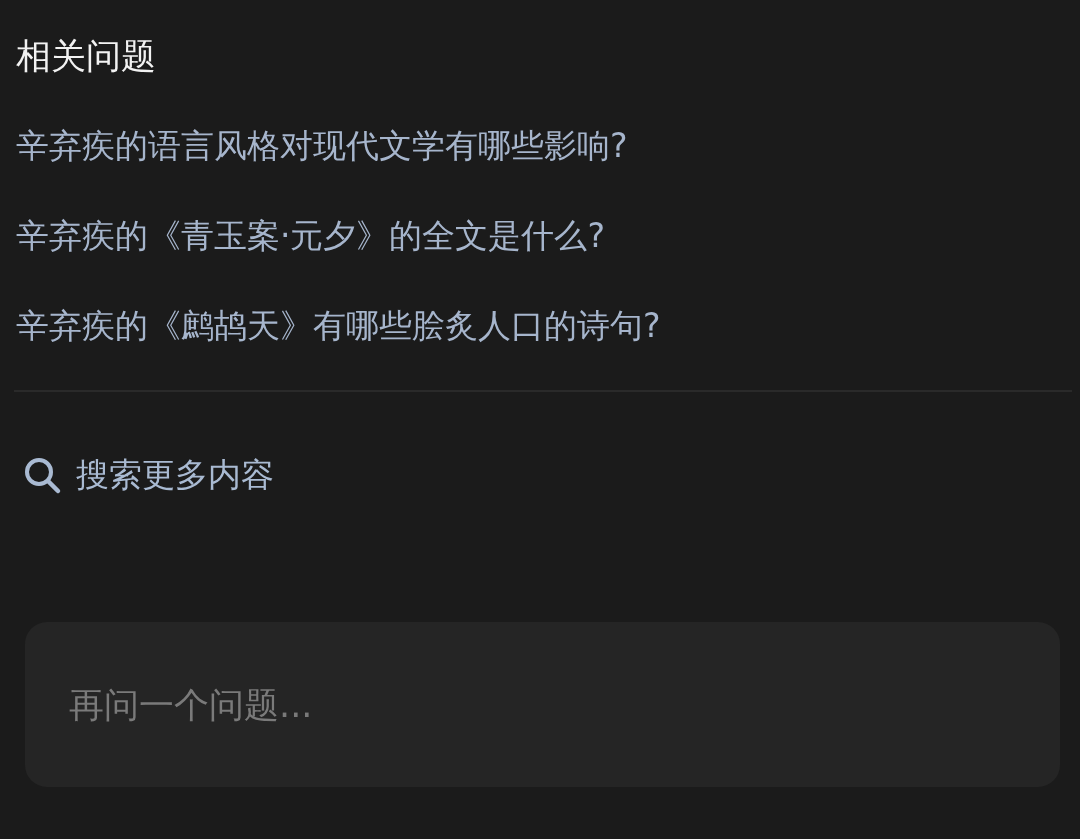 The image size is (1080, 839). Describe the element at coordinates (86, 56) in the screenshot. I see `section-title: 相关问题` at that location.